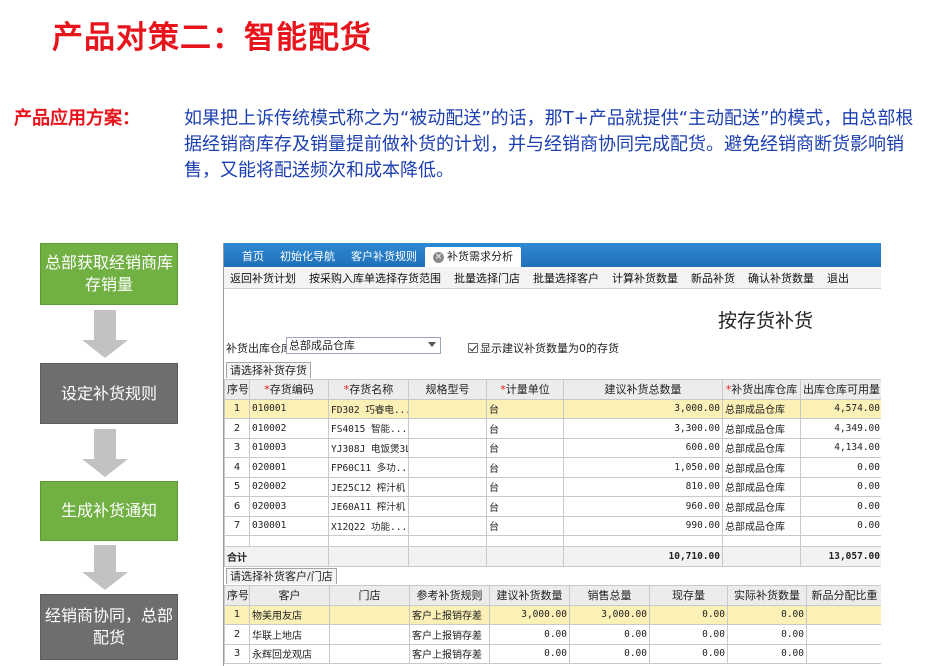 The width and height of the screenshot is (927, 666). I want to click on calculate-qty-button: 计算补货数量, so click(645, 278).